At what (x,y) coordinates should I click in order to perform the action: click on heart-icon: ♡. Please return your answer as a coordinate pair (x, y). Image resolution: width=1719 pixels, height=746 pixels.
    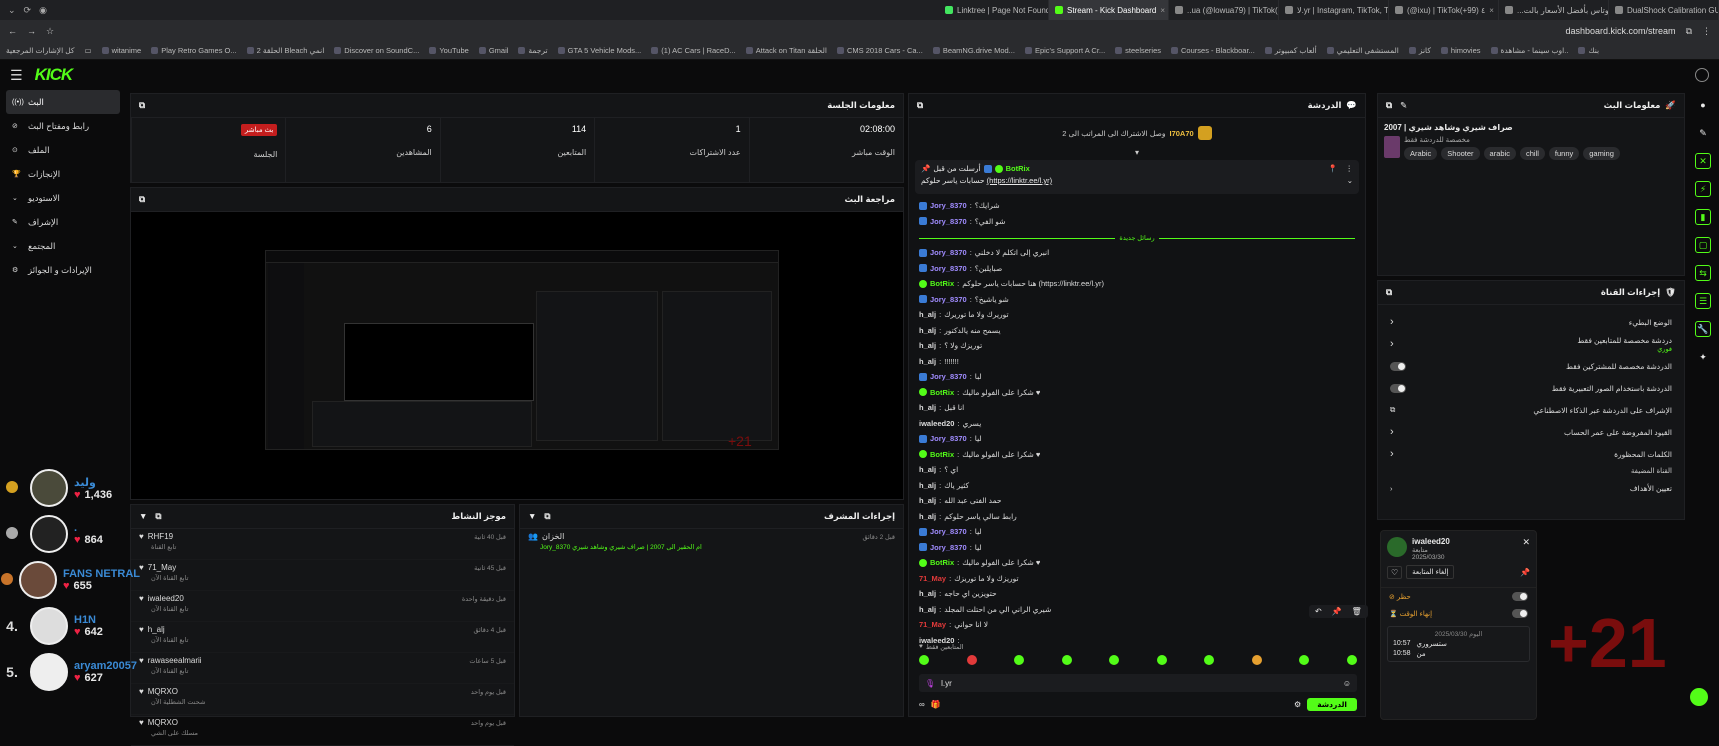
    Looking at the image, I should click on (1395, 572).